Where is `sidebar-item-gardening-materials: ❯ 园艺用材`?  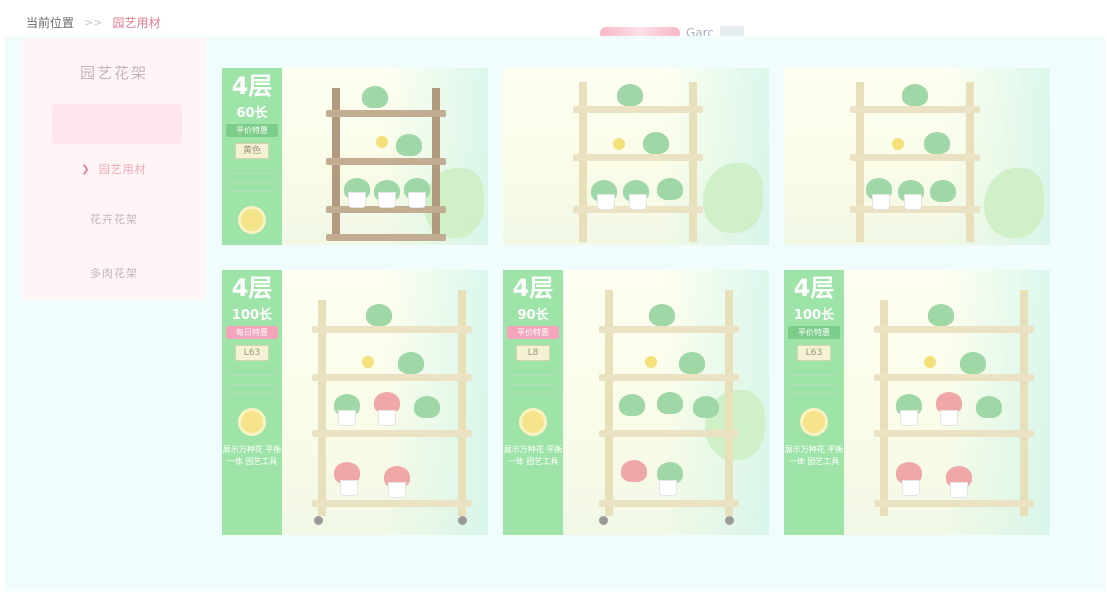
sidebar-item-gardening-materials: ❯ 园艺用材 is located at coordinates (114, 169).